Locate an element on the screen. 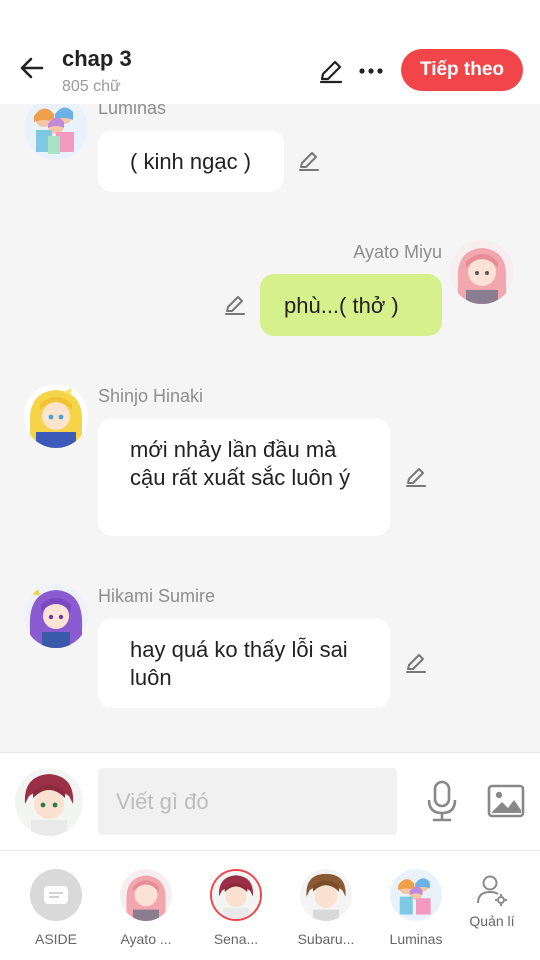 This screenshot has height=960, width=540. insert-image-button is located at coordinates (506, 801).